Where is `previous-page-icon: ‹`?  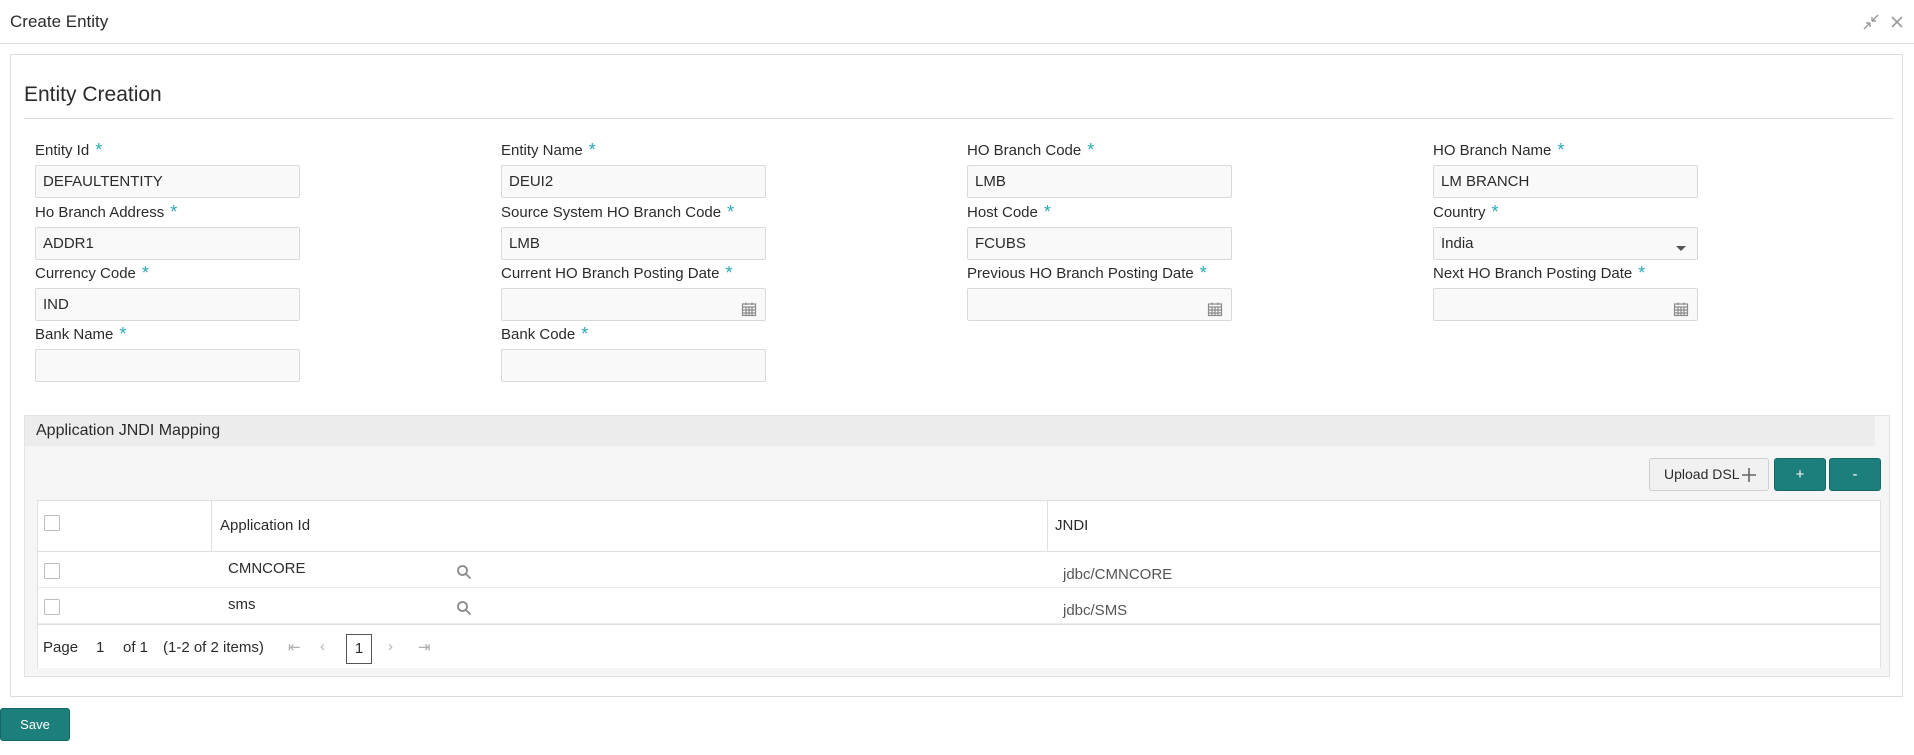
previous-page-icon: ‹ is located at coordinates (322, 646).